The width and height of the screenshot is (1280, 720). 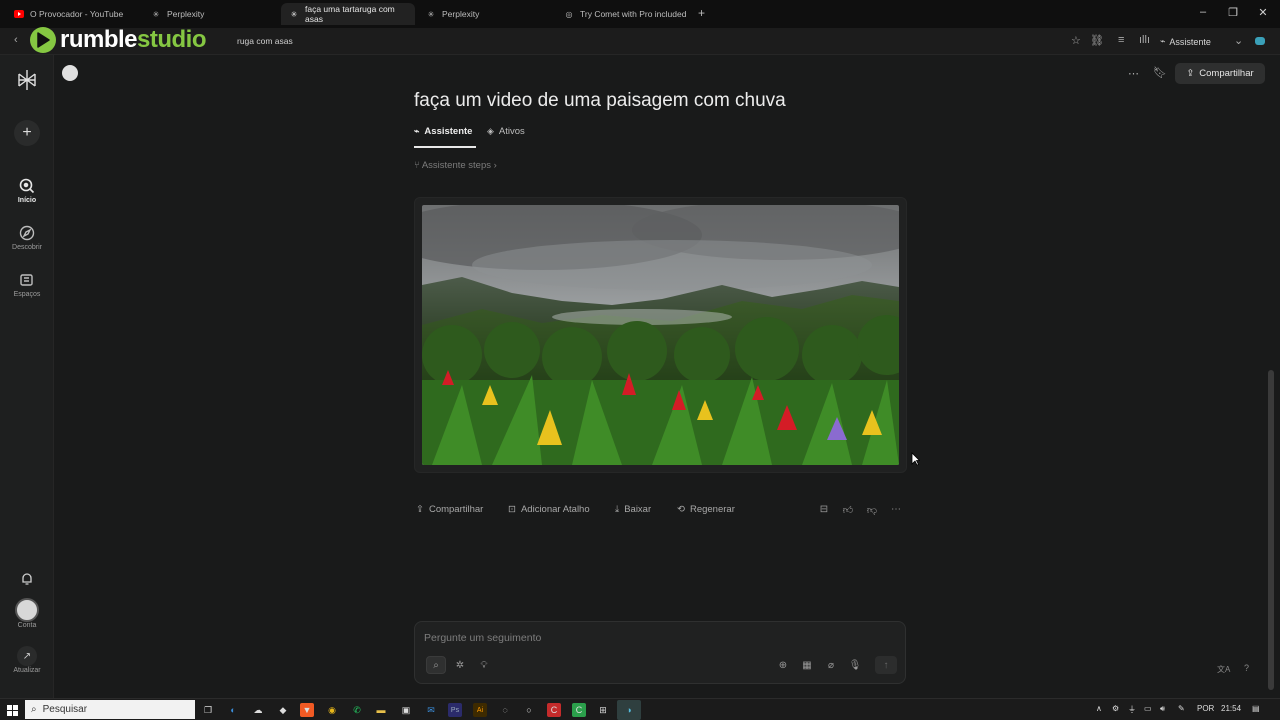 I want to click on star-icon: ☆, so click(x=1076, y=40).